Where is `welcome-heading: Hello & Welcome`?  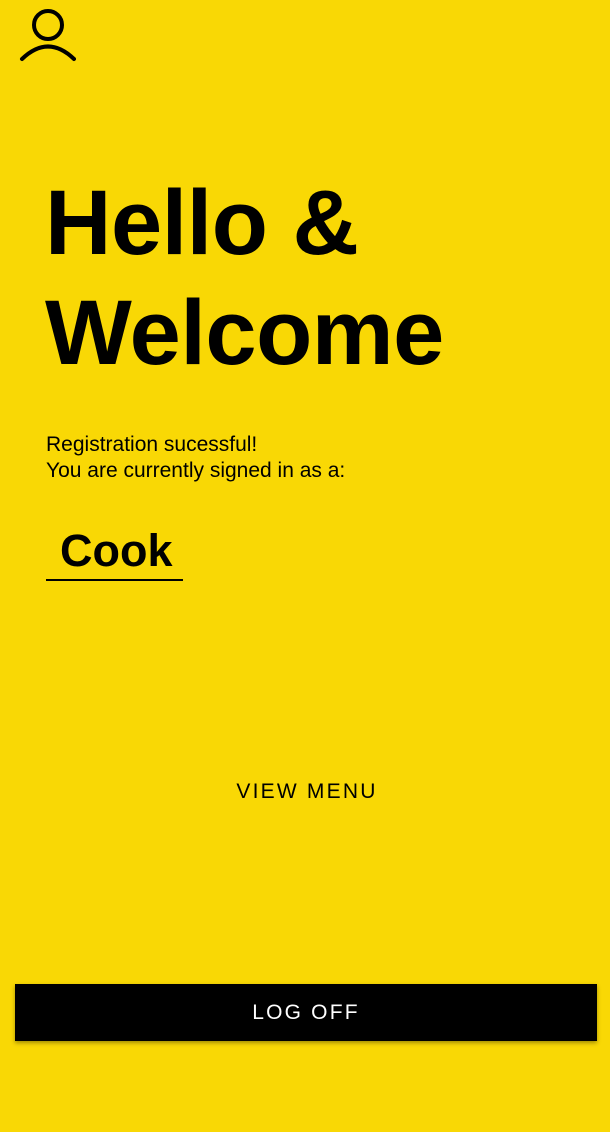
welcome-heading: Hello & Welcome is located at coordinates (244, 278).